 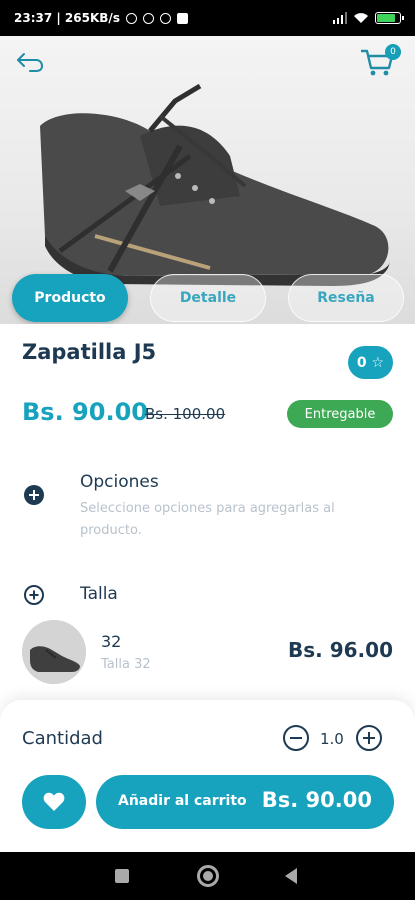 I want to click on heart-icon, so click(x=54, y=801).